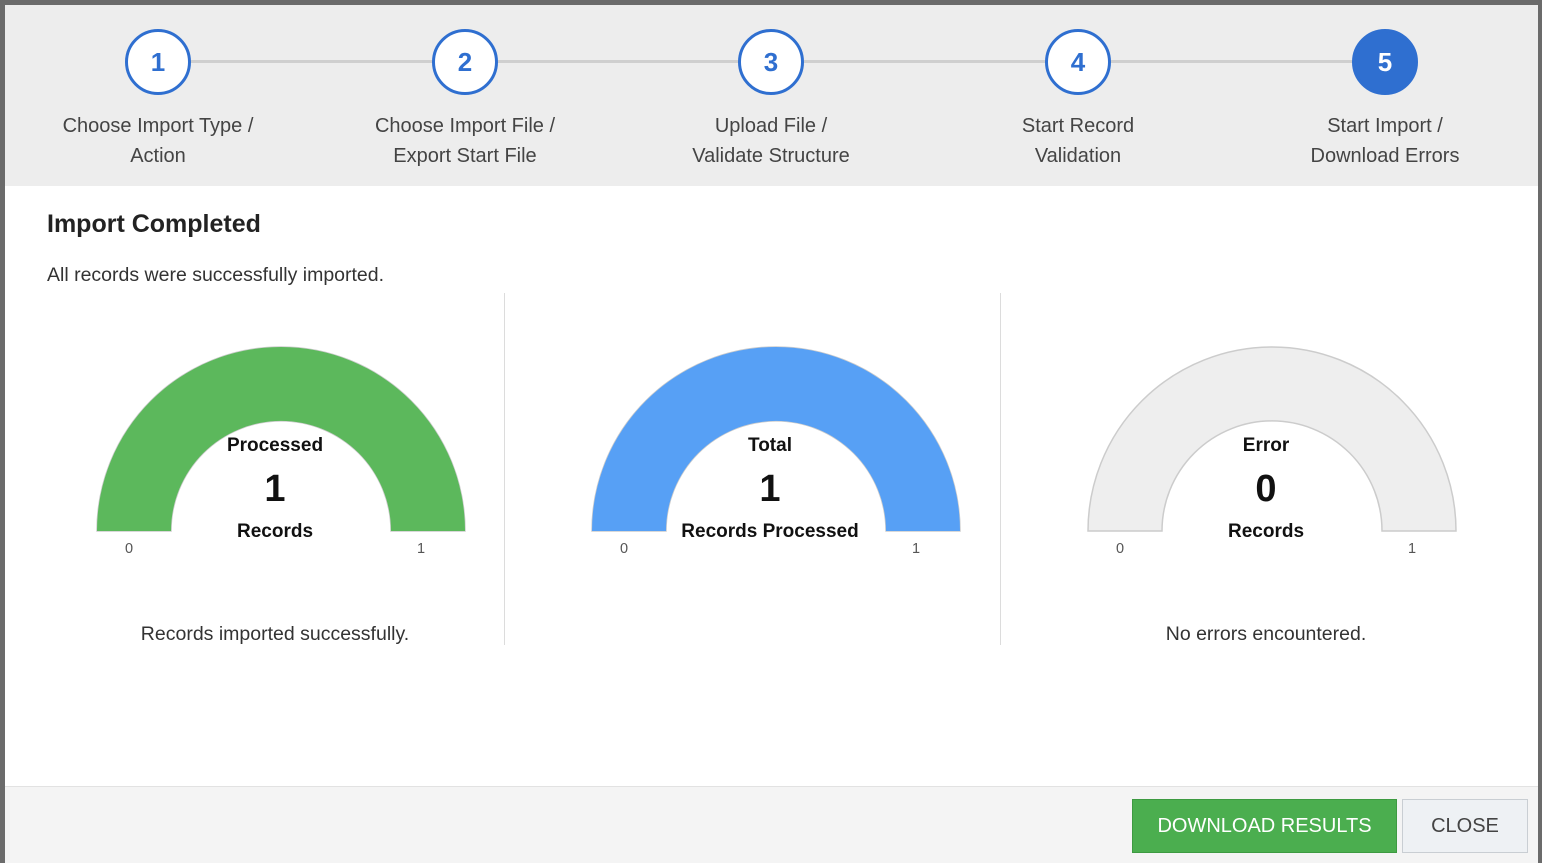 This screenshot has height=863, width=1542. I want to click on gauge-label: Processed, so click(275, 445).